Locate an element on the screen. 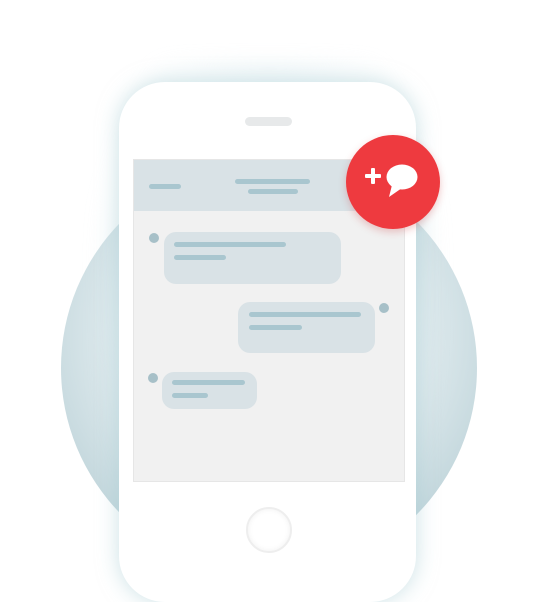 This screenshot has width=543, height=602. header-subtitle-placeholder is located at coordinates (273, 191).